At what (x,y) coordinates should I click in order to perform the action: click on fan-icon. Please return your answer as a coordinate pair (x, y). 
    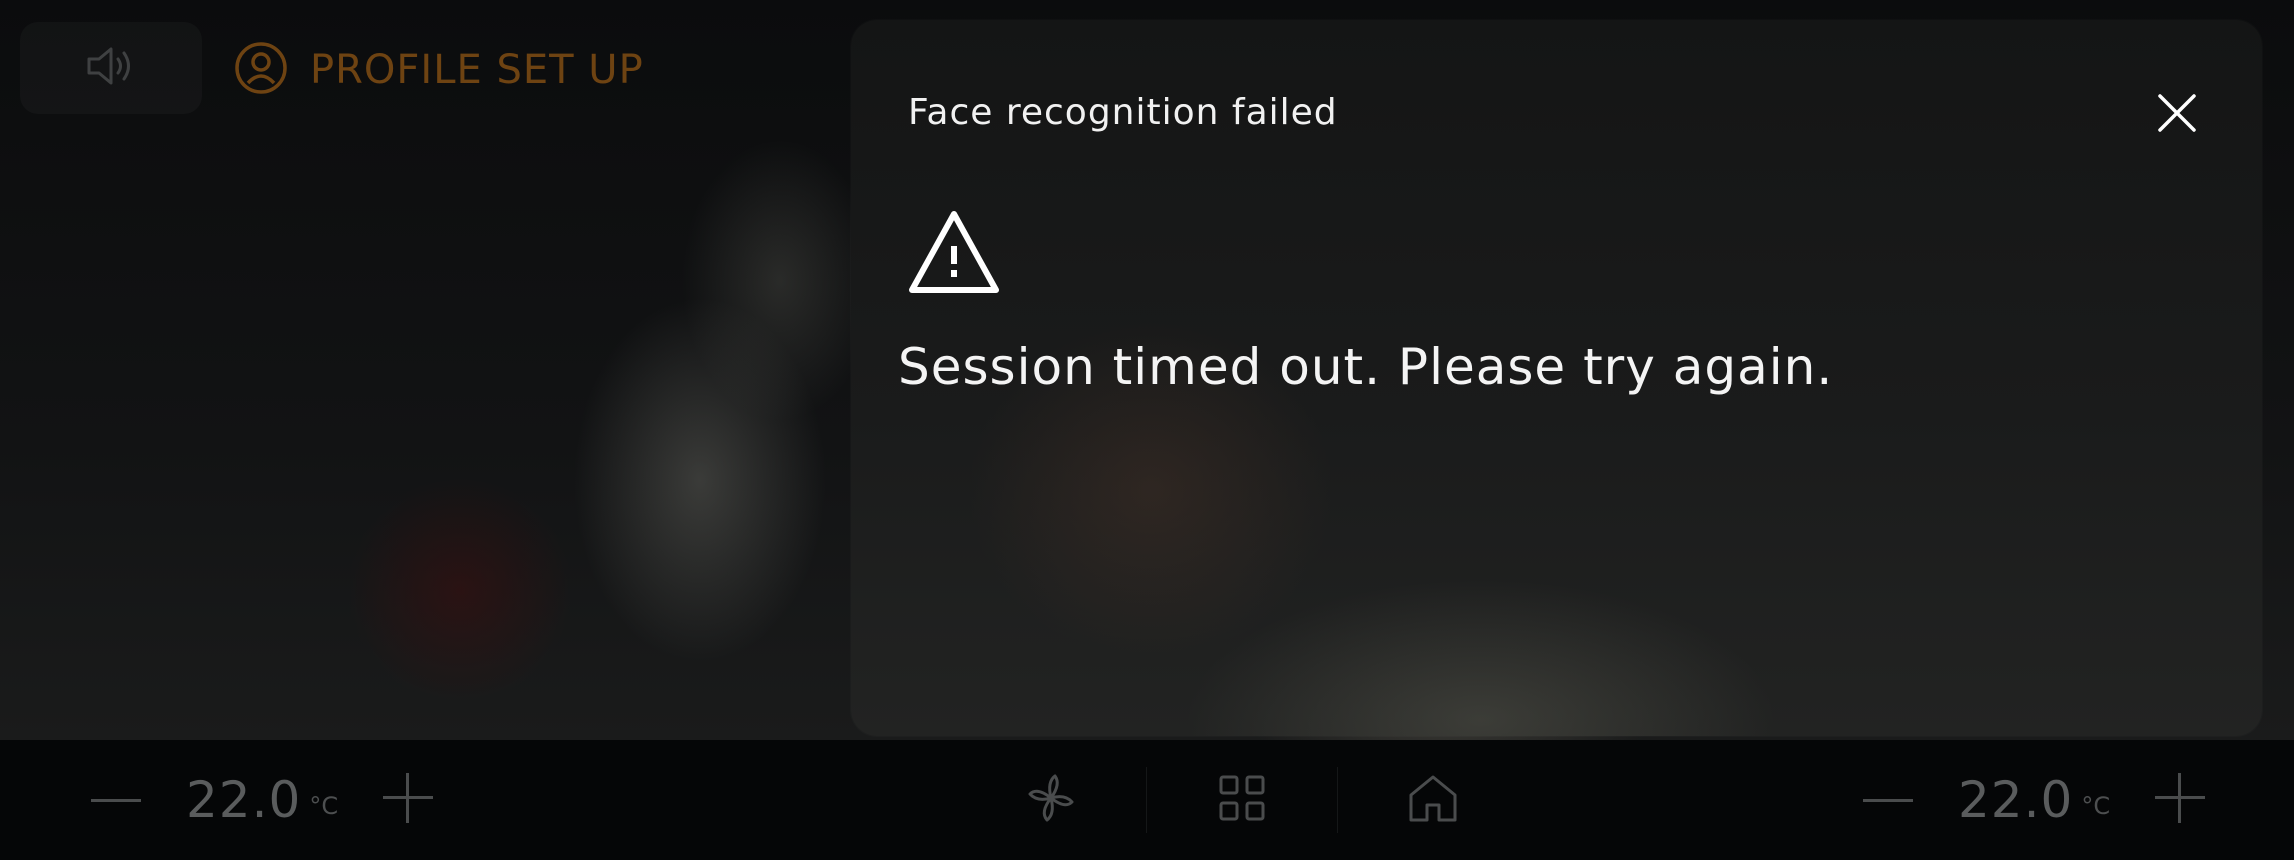
    Looking at the image, I should click on (1051, 800).